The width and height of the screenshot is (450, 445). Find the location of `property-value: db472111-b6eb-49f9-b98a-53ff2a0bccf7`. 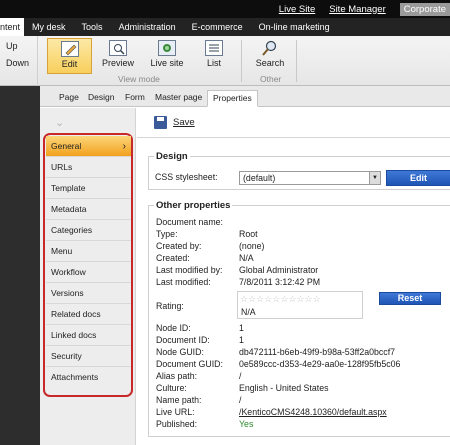

property-value: db472111-b6eb-49f9-b98a-53ff2a0bccf7 is located at coordinates (317, 352).